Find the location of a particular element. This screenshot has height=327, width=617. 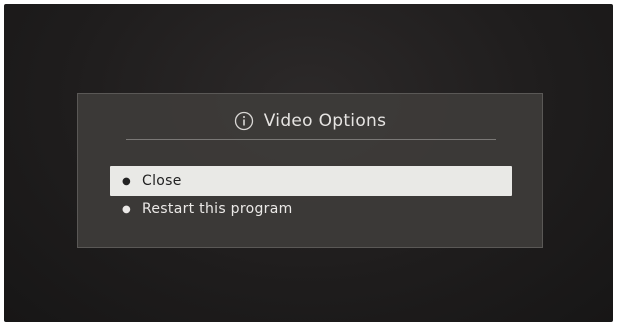

menu-item-label: Restart this program is located at coordinates (217, 209).